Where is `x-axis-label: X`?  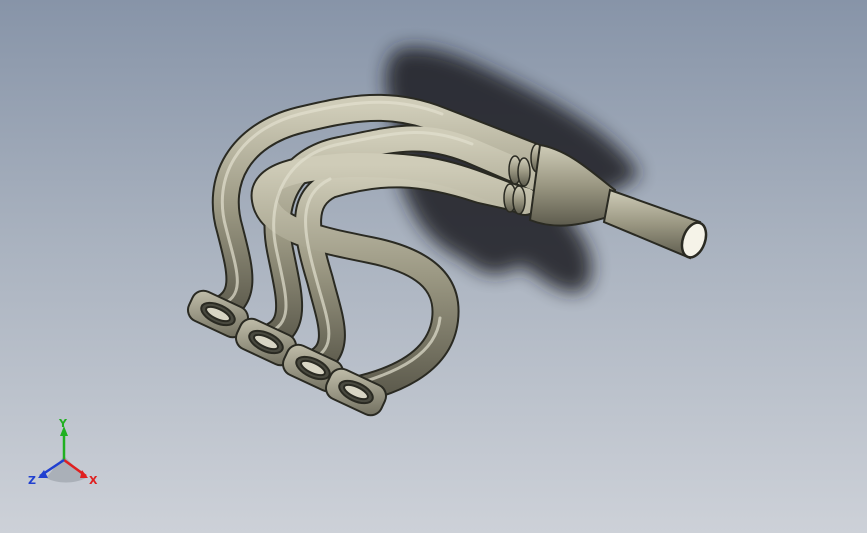 x-axis-label: X is located at coordinates (93, 480).